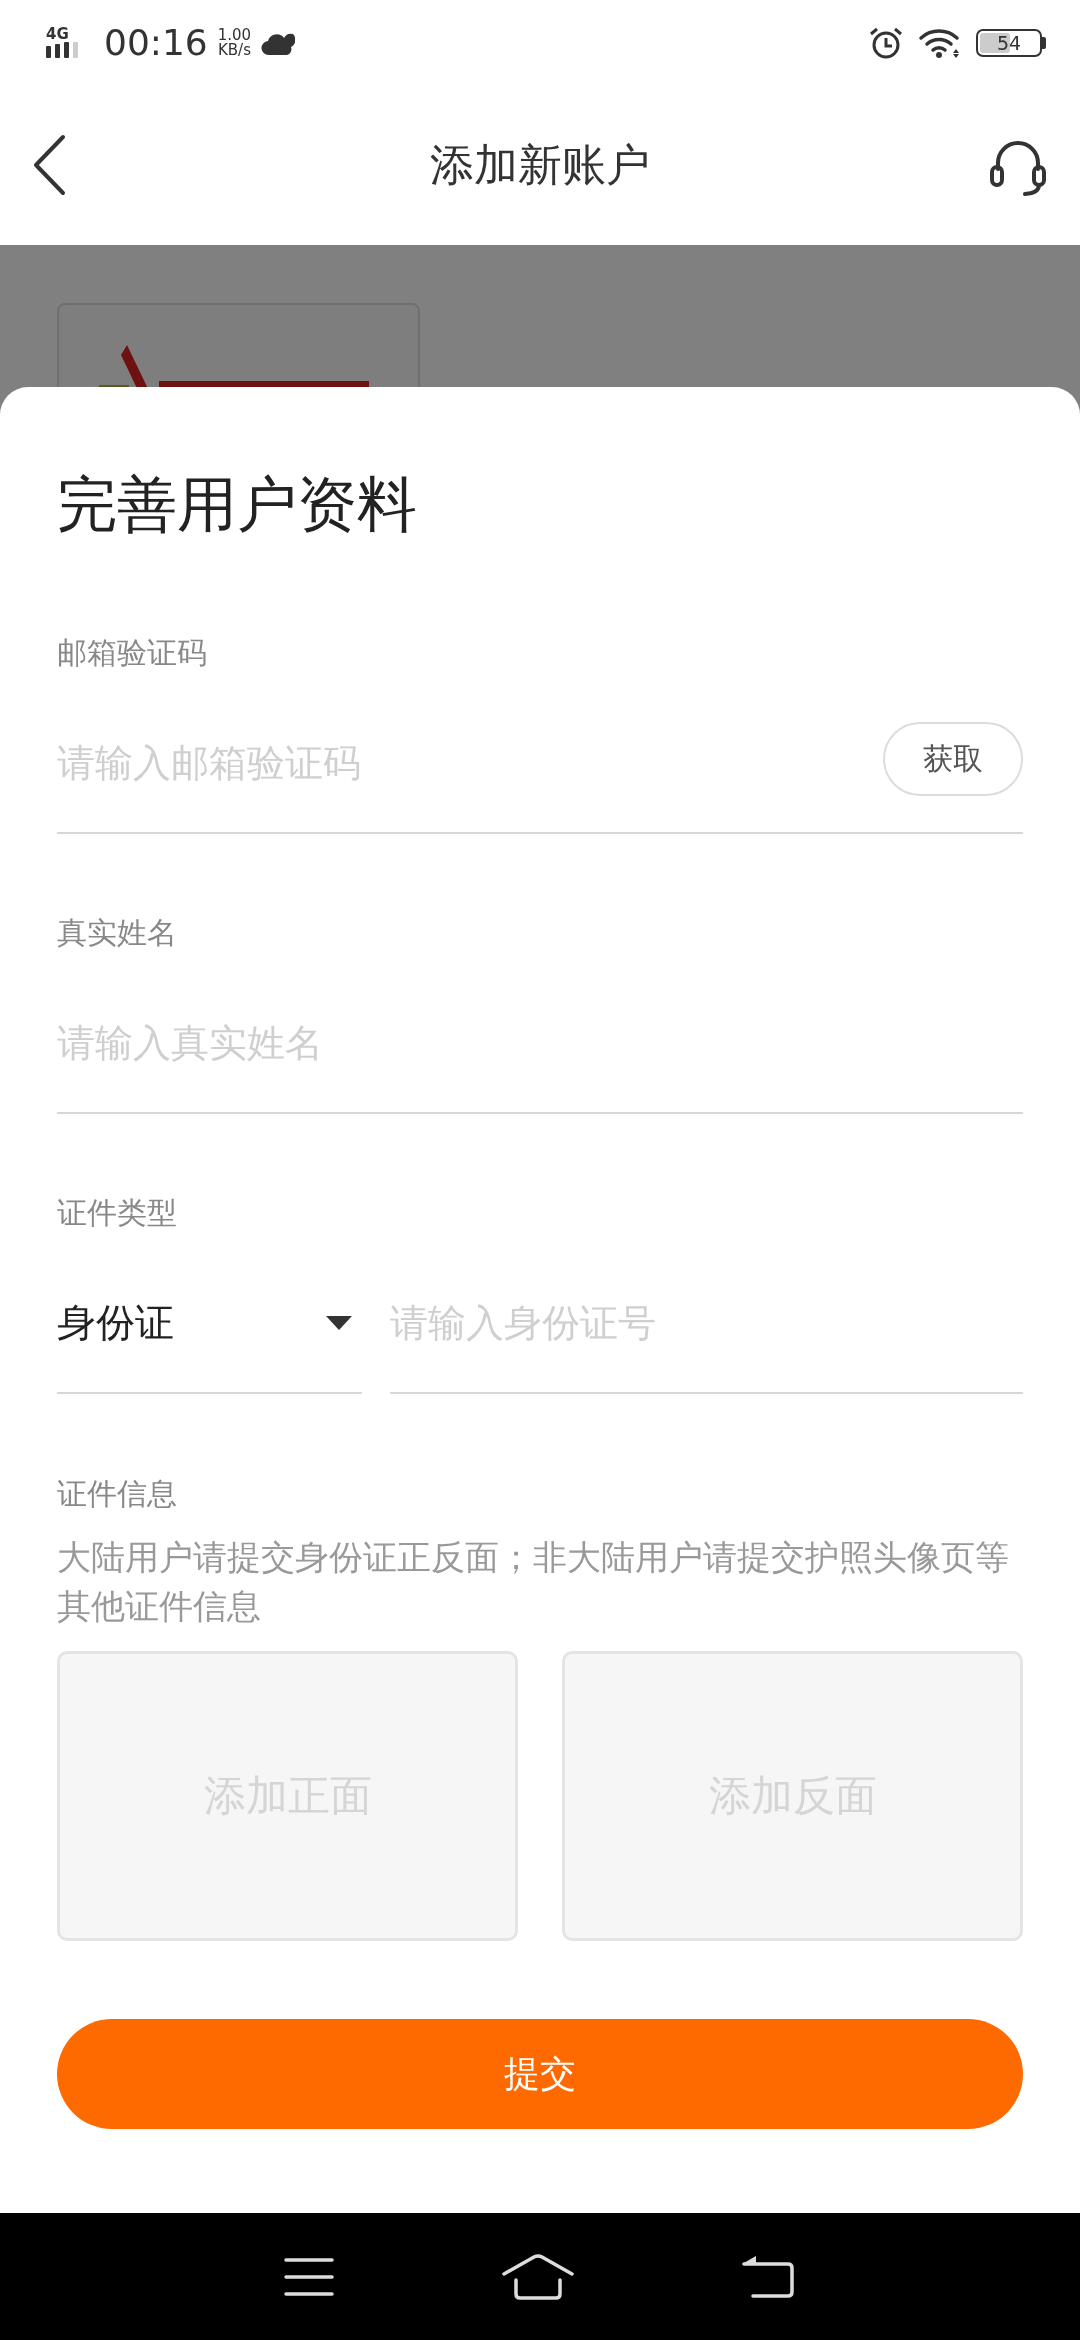 Image resolution: width=1080 pixels, height=2340 pixels. What do you see at coordinates (132, 653) in the screenshot?
I see `field-label: 邮箱验证码` at bounding box center [132, 653].